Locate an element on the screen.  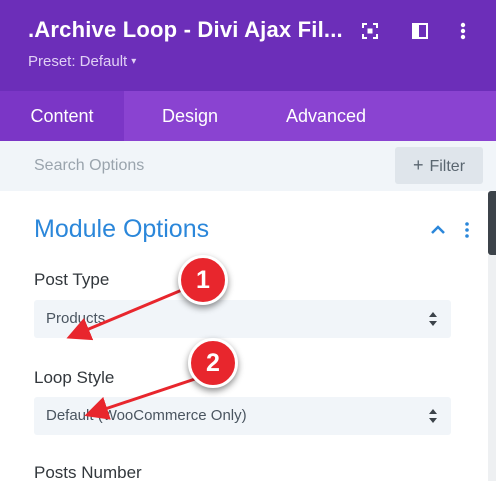
filter-button: + Filter is located at coordinates (439, 165).